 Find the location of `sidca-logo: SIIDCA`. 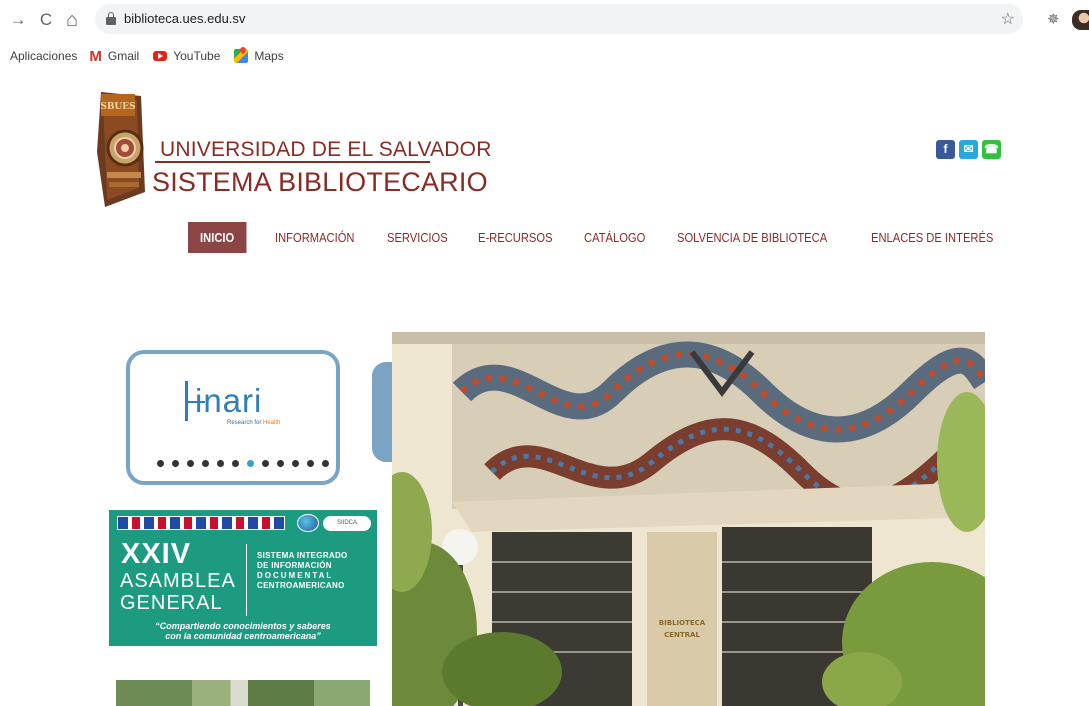

sidca-logo: SIIDCA is located at coordinates (347, 523).